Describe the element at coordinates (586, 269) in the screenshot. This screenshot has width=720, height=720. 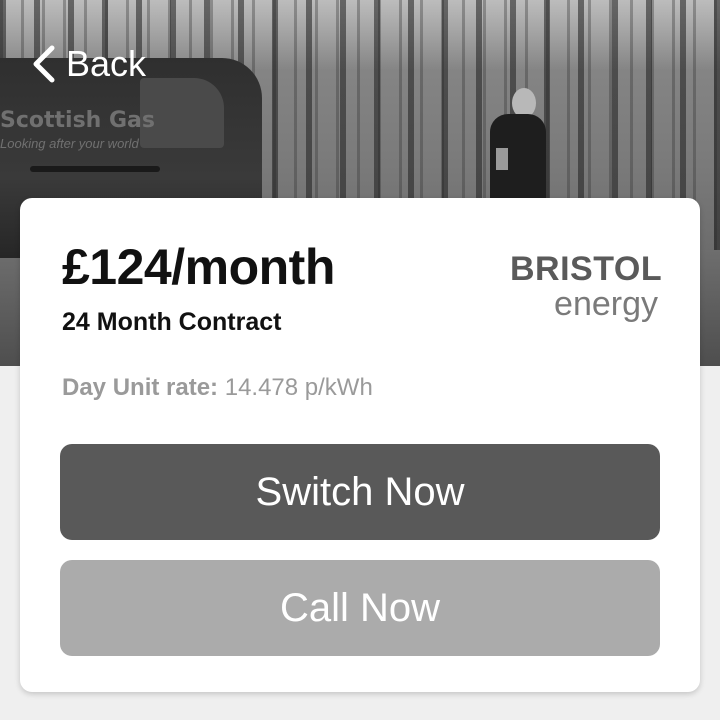
I see `logo-line-1: BRISTOL` at that location.